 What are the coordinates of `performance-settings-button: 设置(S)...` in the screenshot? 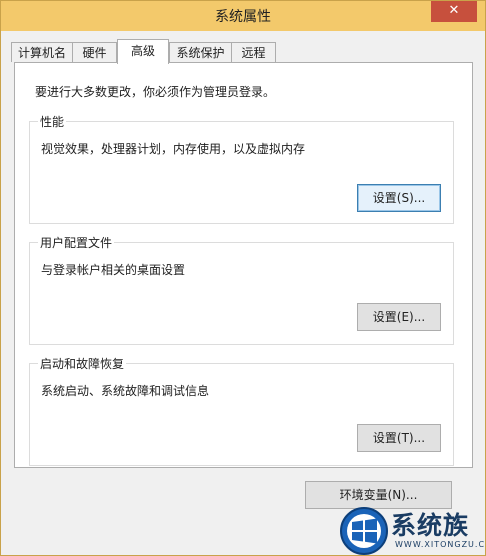 It's located at (399, 198).